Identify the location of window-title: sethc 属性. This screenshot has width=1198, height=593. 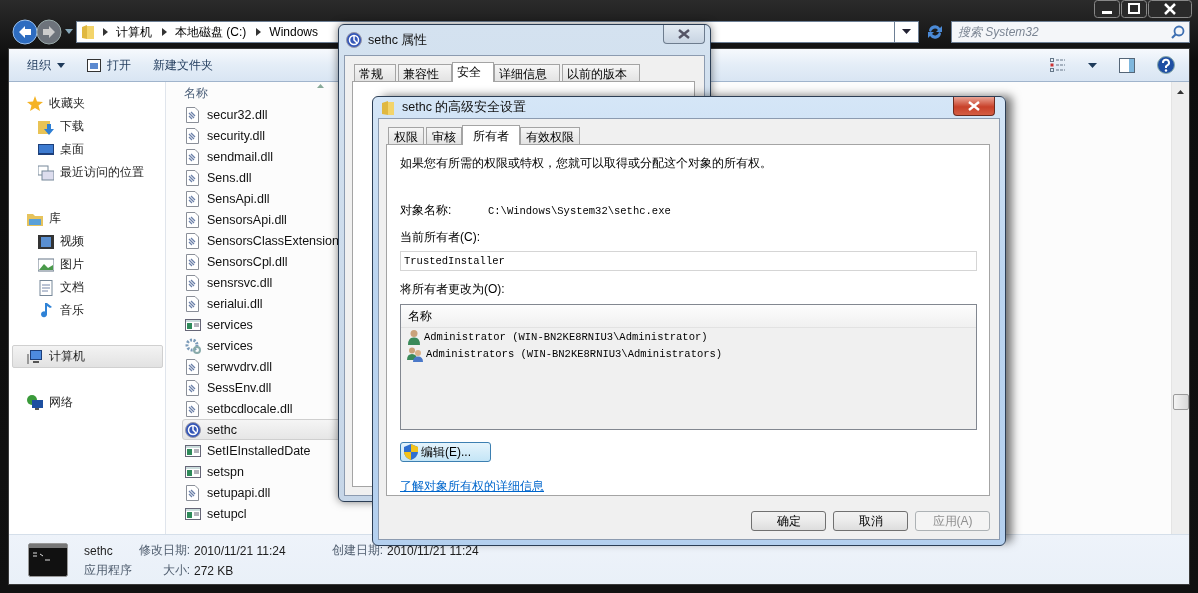
(398, 40).